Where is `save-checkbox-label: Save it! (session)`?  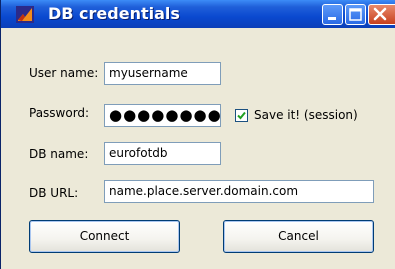 save-checkbox-label: Save it! (session) is located at coordinates (306, 115).